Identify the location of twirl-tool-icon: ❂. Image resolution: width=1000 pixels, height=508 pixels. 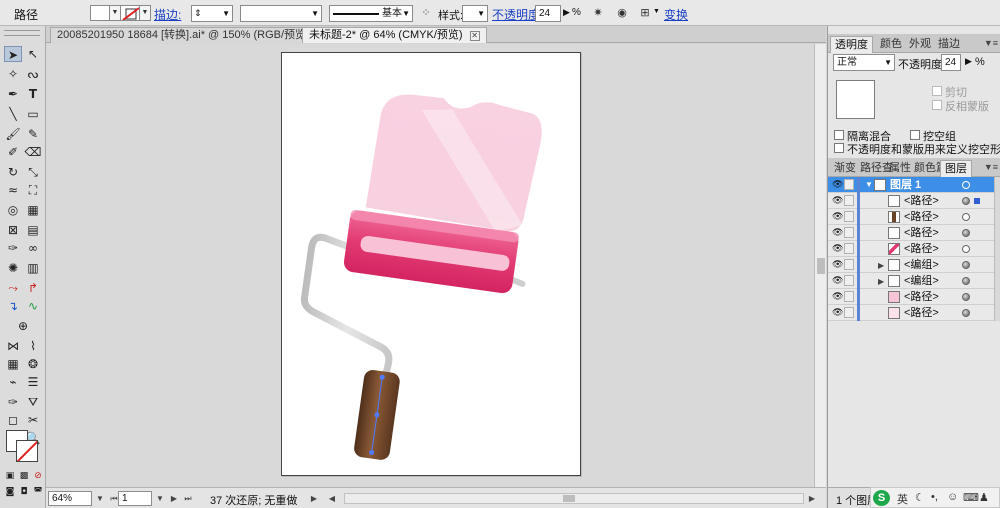
(33, 364).